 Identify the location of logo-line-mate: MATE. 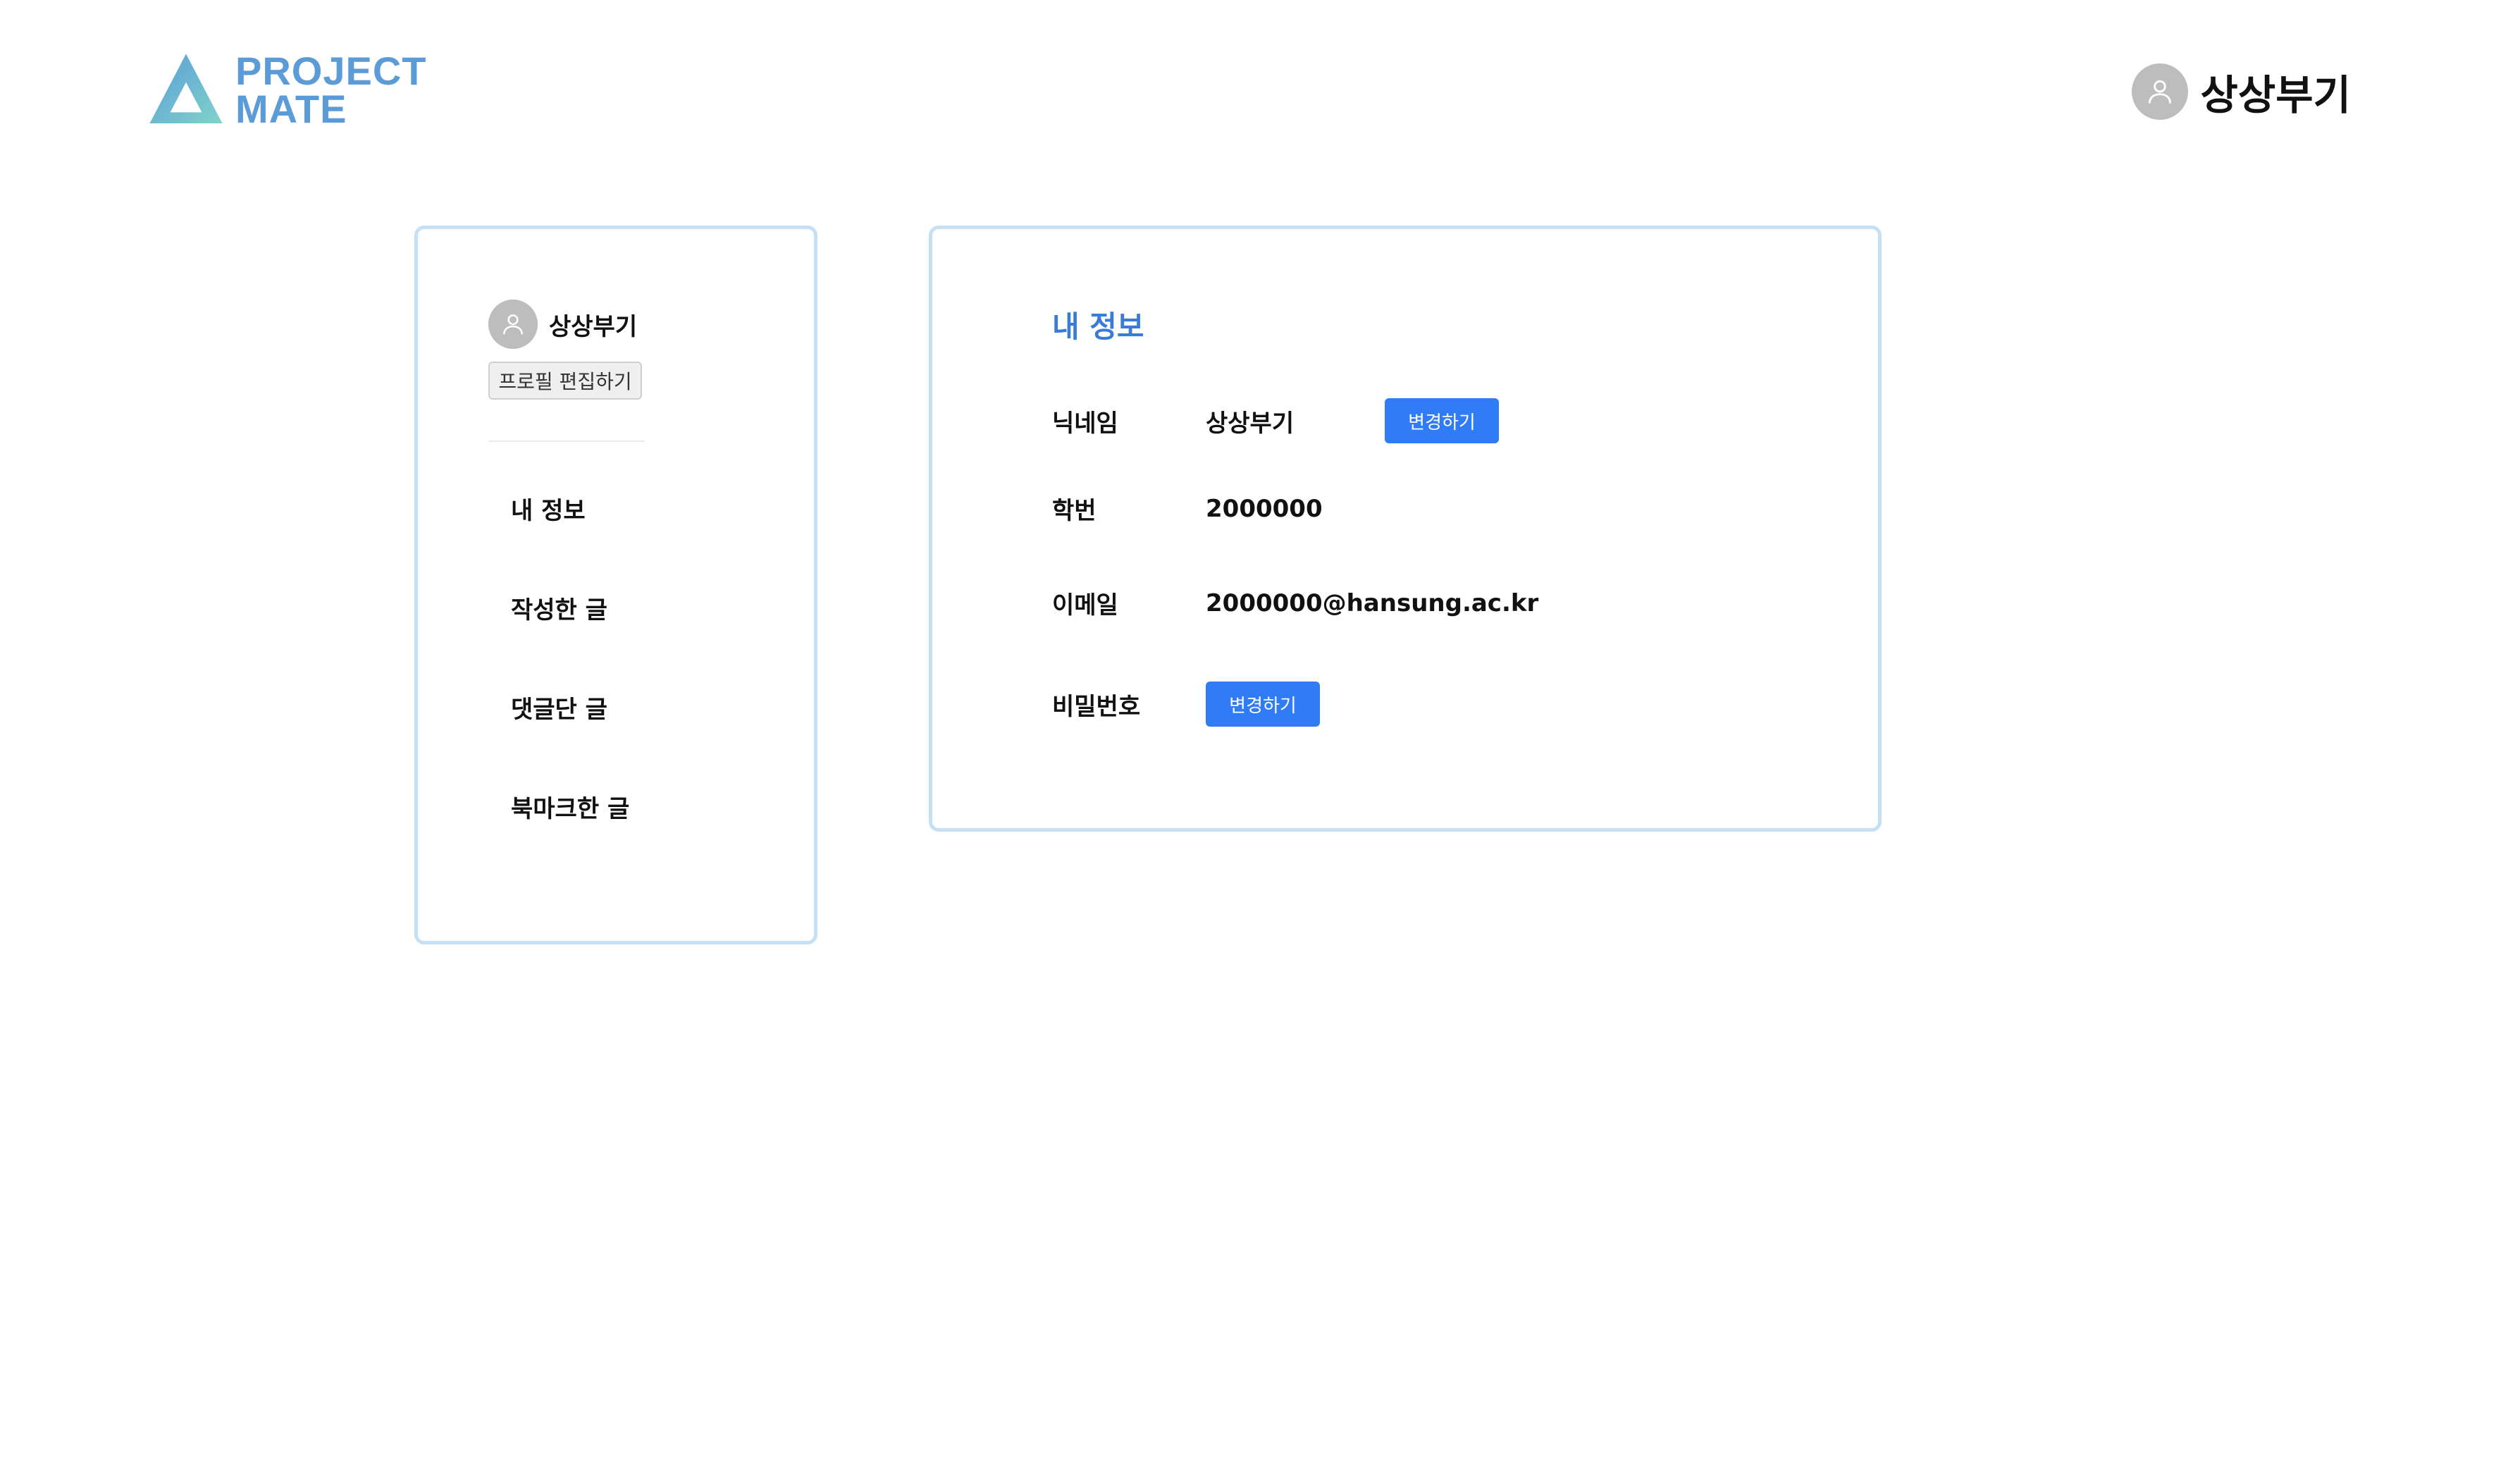
(291, 109).